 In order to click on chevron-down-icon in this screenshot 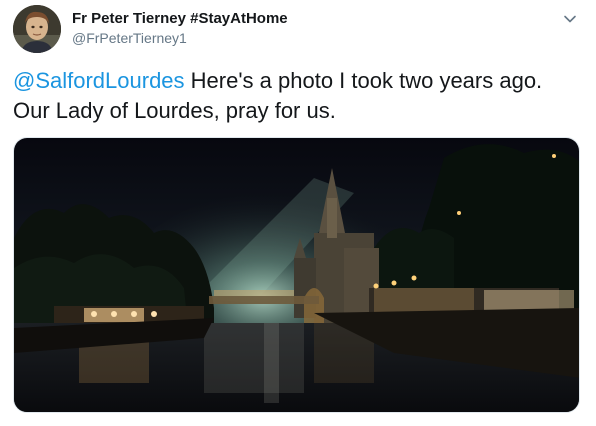, I will do `click(570, 19)`.